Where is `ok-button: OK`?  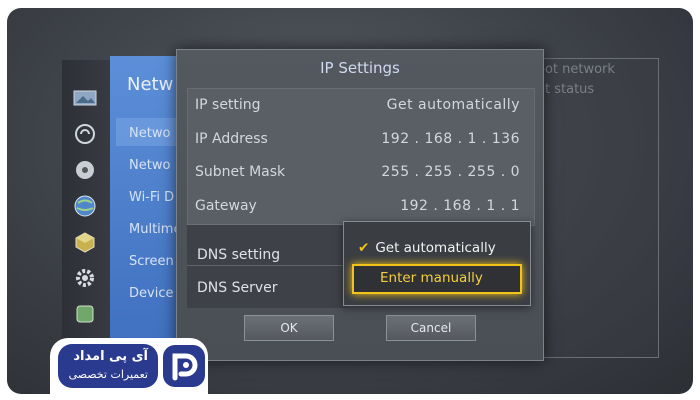
ok-button: OK is located at coordinates (289, 328).